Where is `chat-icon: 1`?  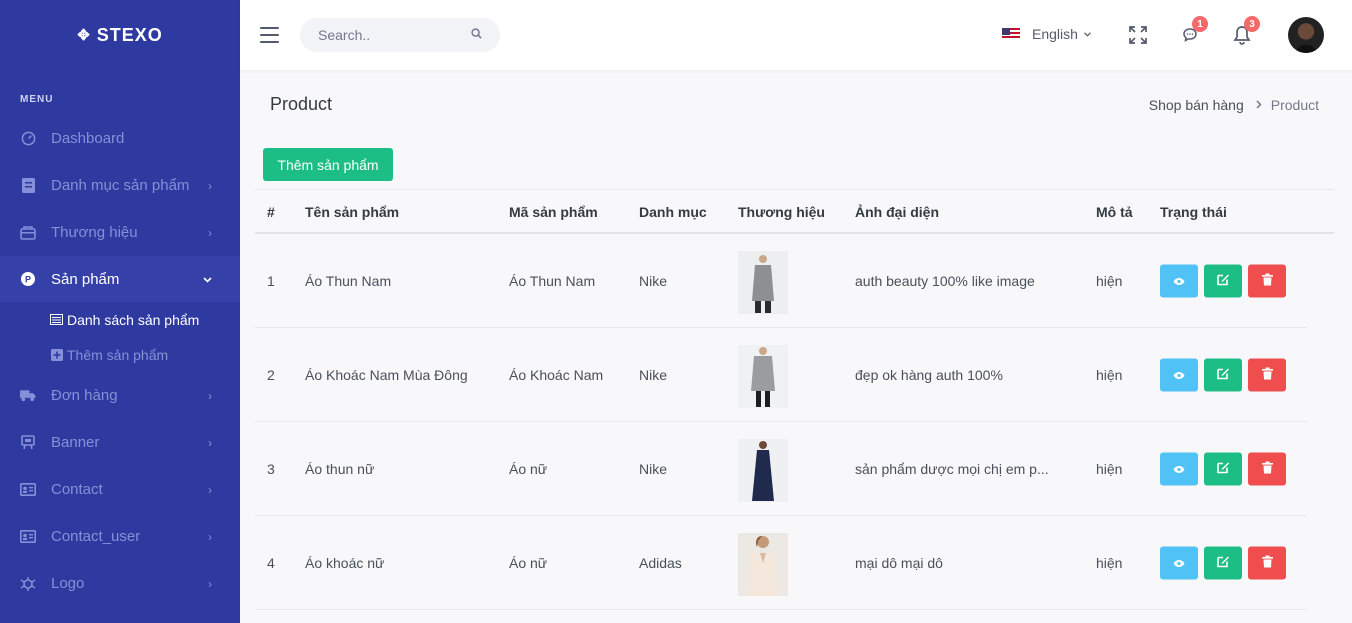 chat-icon: 1 is located at coordinates (1193, 31).